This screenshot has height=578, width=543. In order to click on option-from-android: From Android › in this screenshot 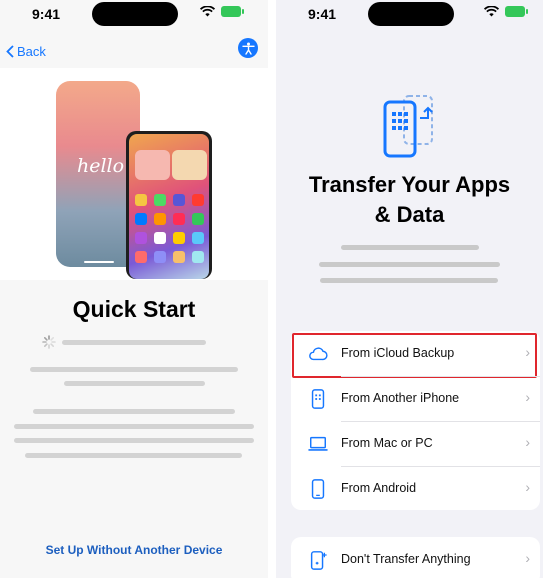, I will do `click(415, 488)`.